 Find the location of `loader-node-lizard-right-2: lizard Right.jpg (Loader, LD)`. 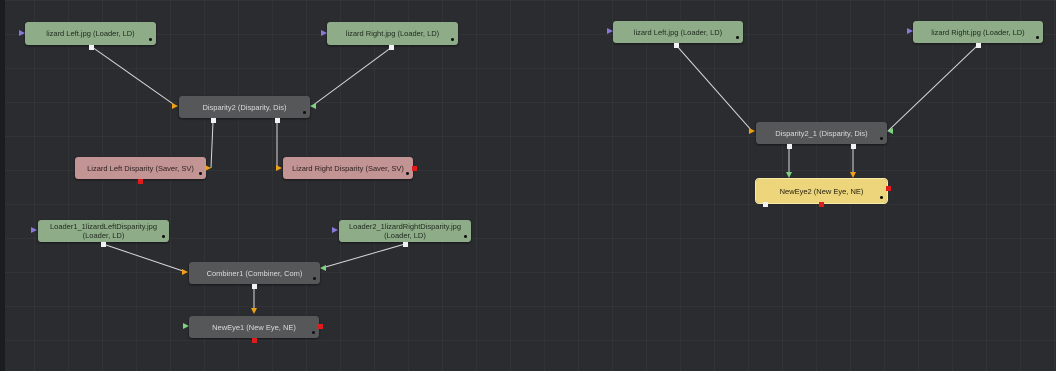

loader-node-lizard-right-2: lizard Right.jpg (Loader, LD) is located at coordinates (978, 32).